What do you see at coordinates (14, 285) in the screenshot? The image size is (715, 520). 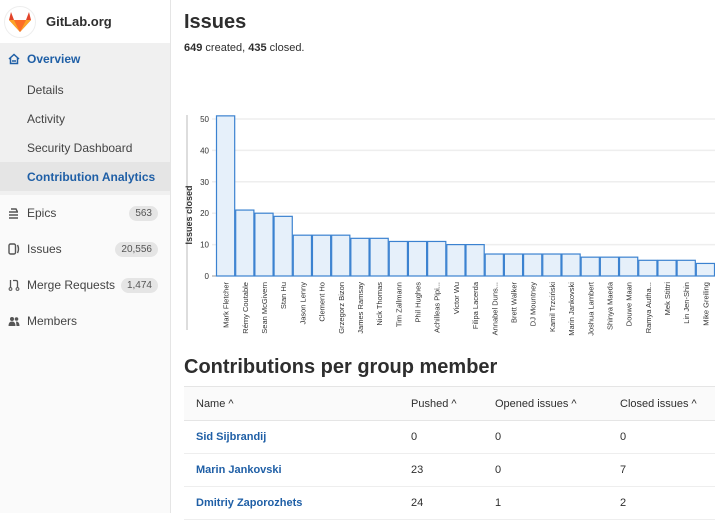 I see `merge-request-icon` at bounding box center [14, 285].